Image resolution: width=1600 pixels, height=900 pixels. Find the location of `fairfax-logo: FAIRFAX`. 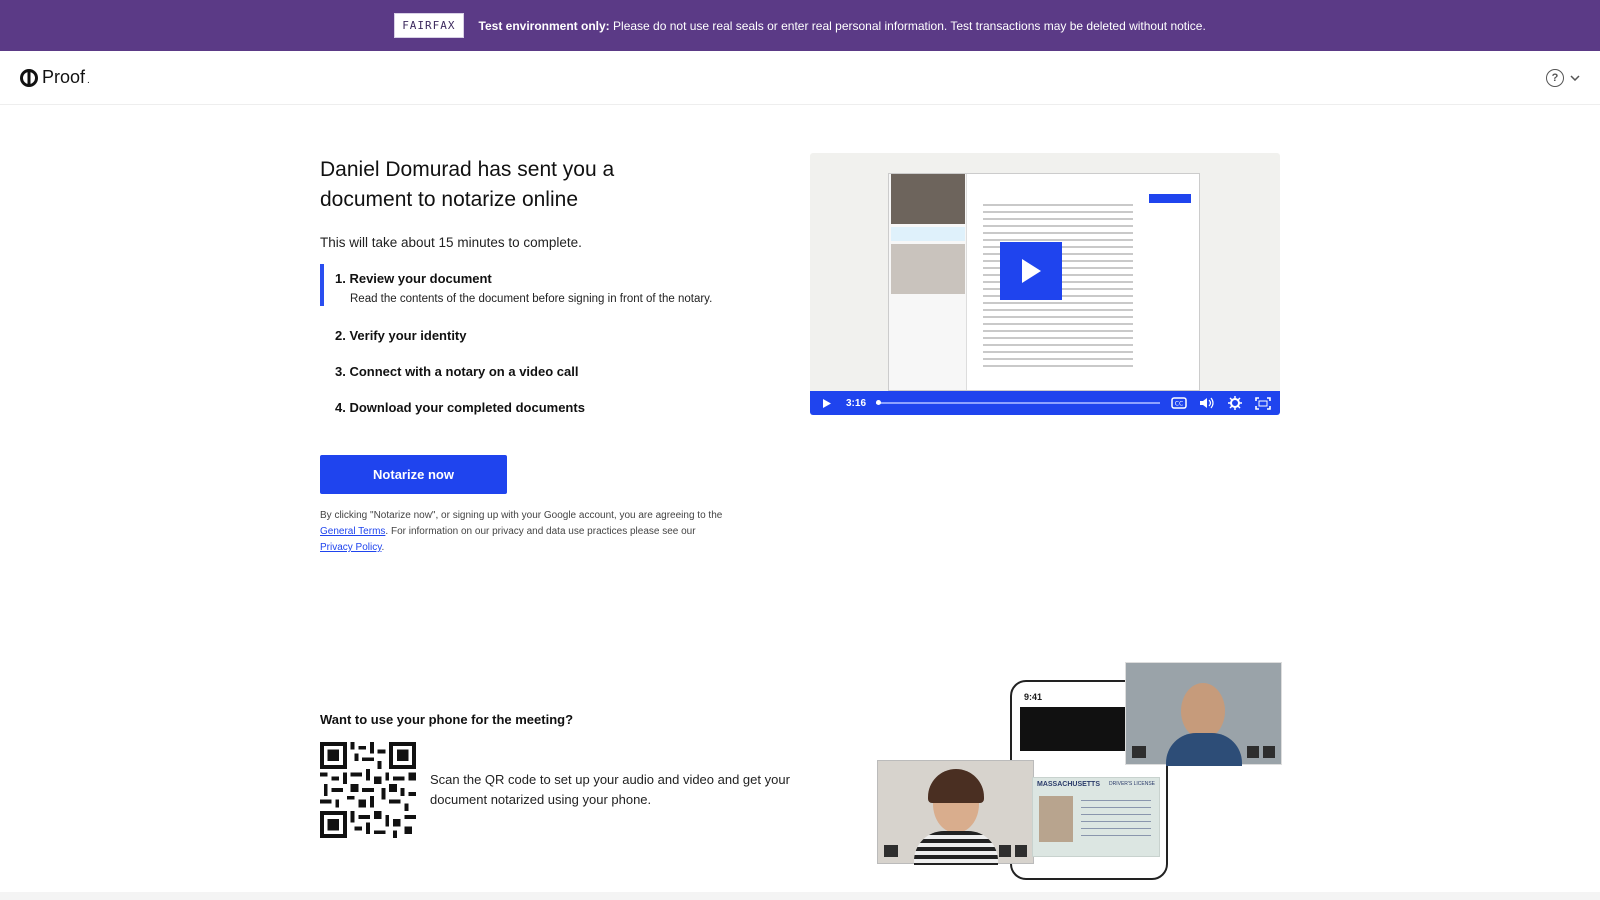

fairfax-logo: FAIRFAX is located at coordinates (429, 25).